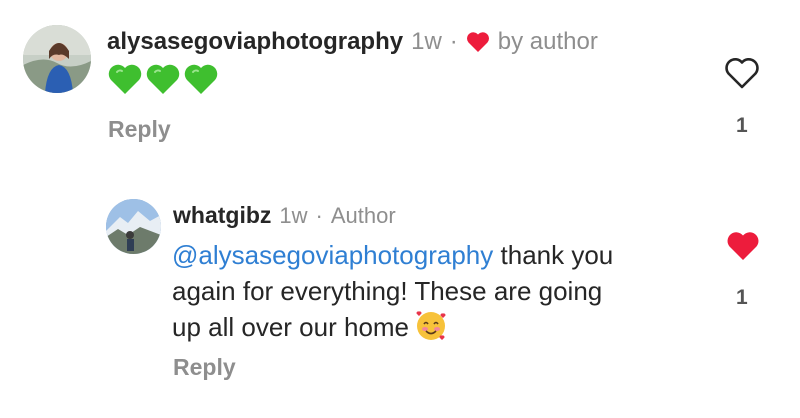 This screenshot has width=800, height=418. What do you see at coordinates (431, 326) in the screenshot?
I see `smiling-face-with-hearts-icon` at bounding box center [431, 326].